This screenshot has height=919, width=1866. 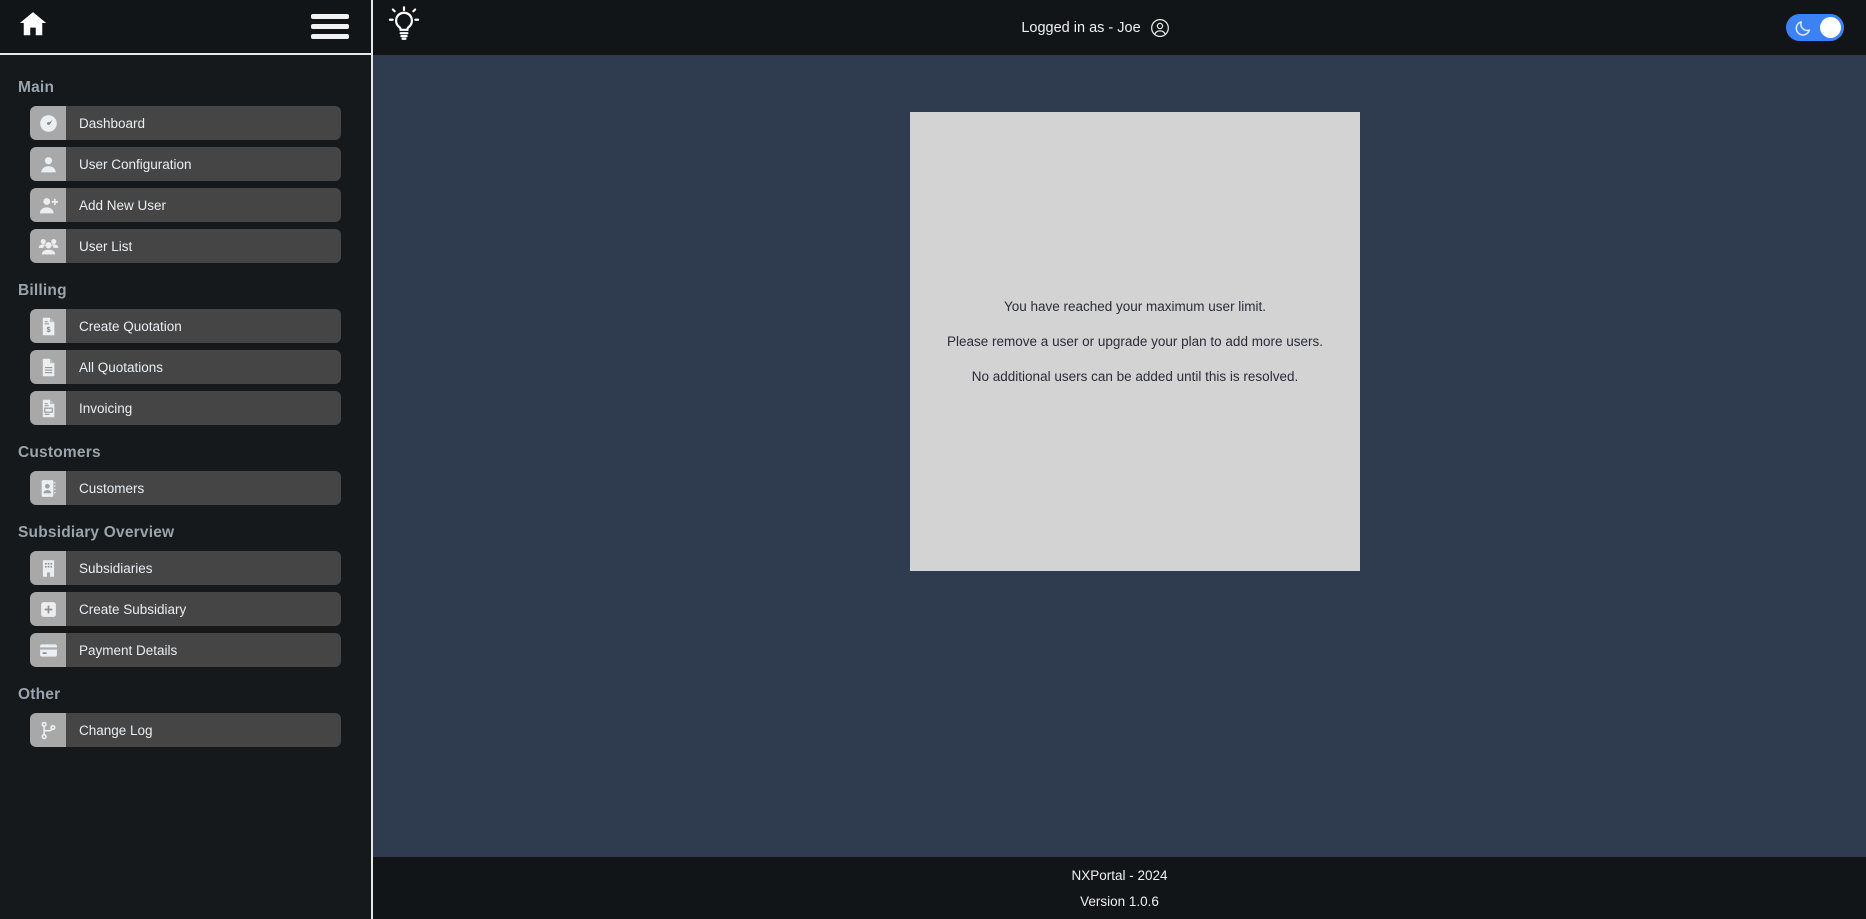 What do you see at coordinates (48, 123) in the screenshot?
I see `speedometer-icon` at bounding box center [48, 123].